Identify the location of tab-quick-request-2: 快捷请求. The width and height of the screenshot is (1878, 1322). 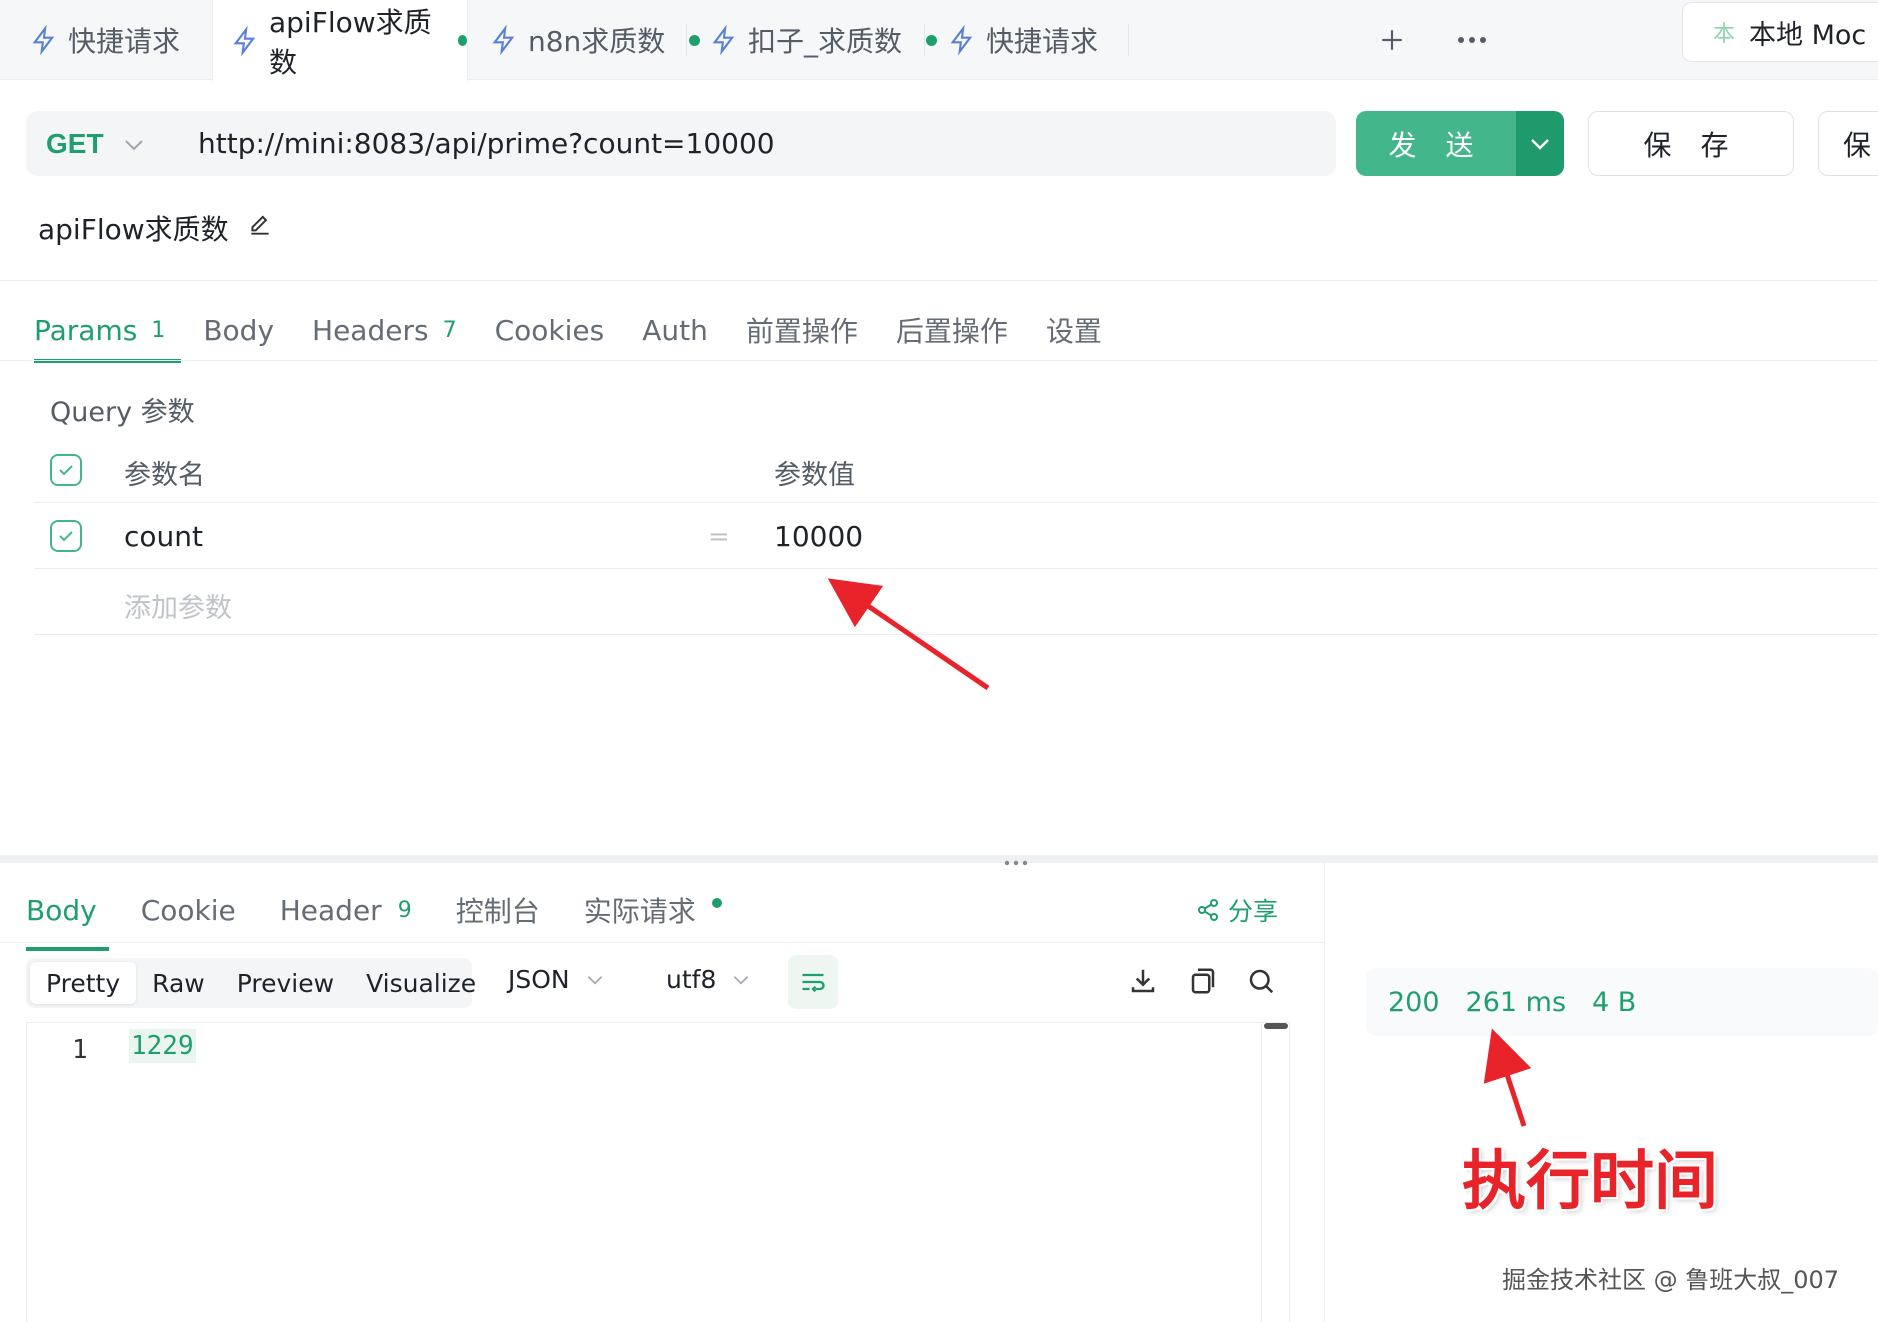
(1023, 40).